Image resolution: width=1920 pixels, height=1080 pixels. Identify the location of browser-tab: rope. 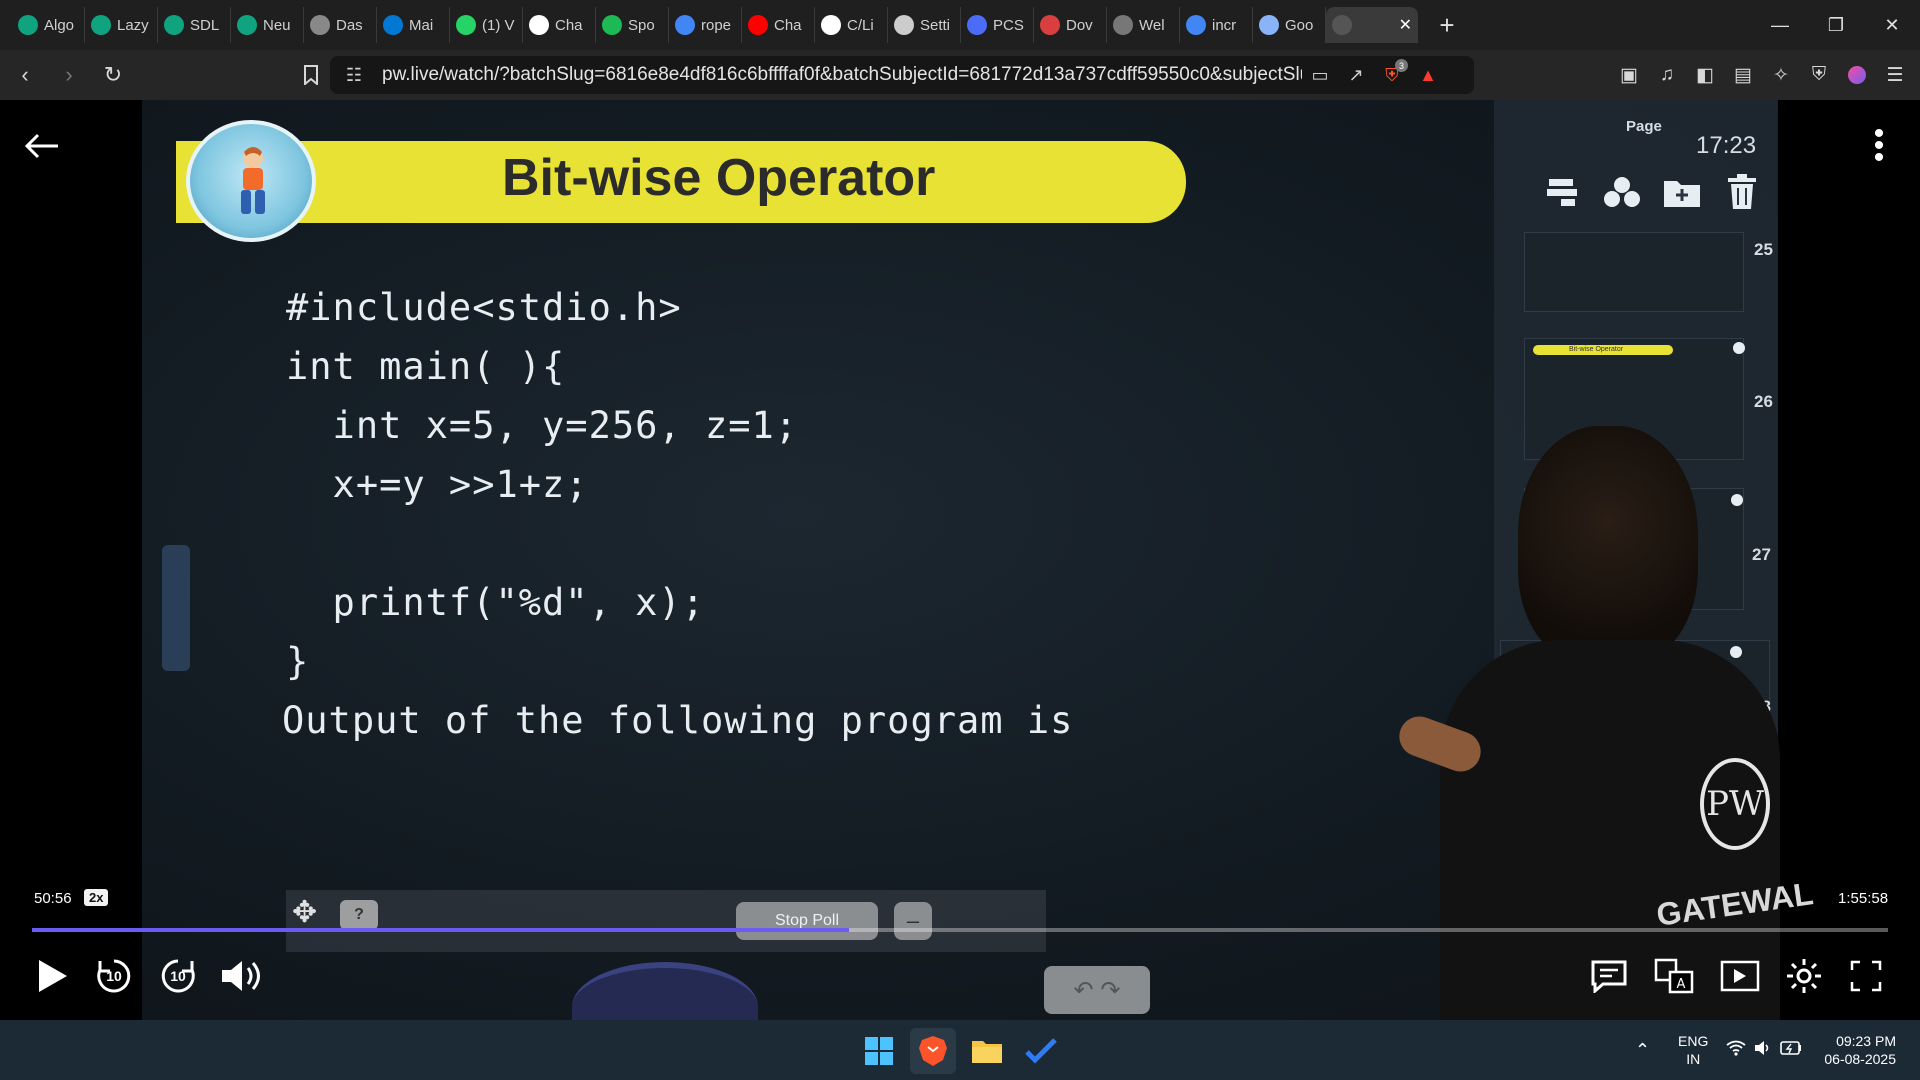
(705, 25).